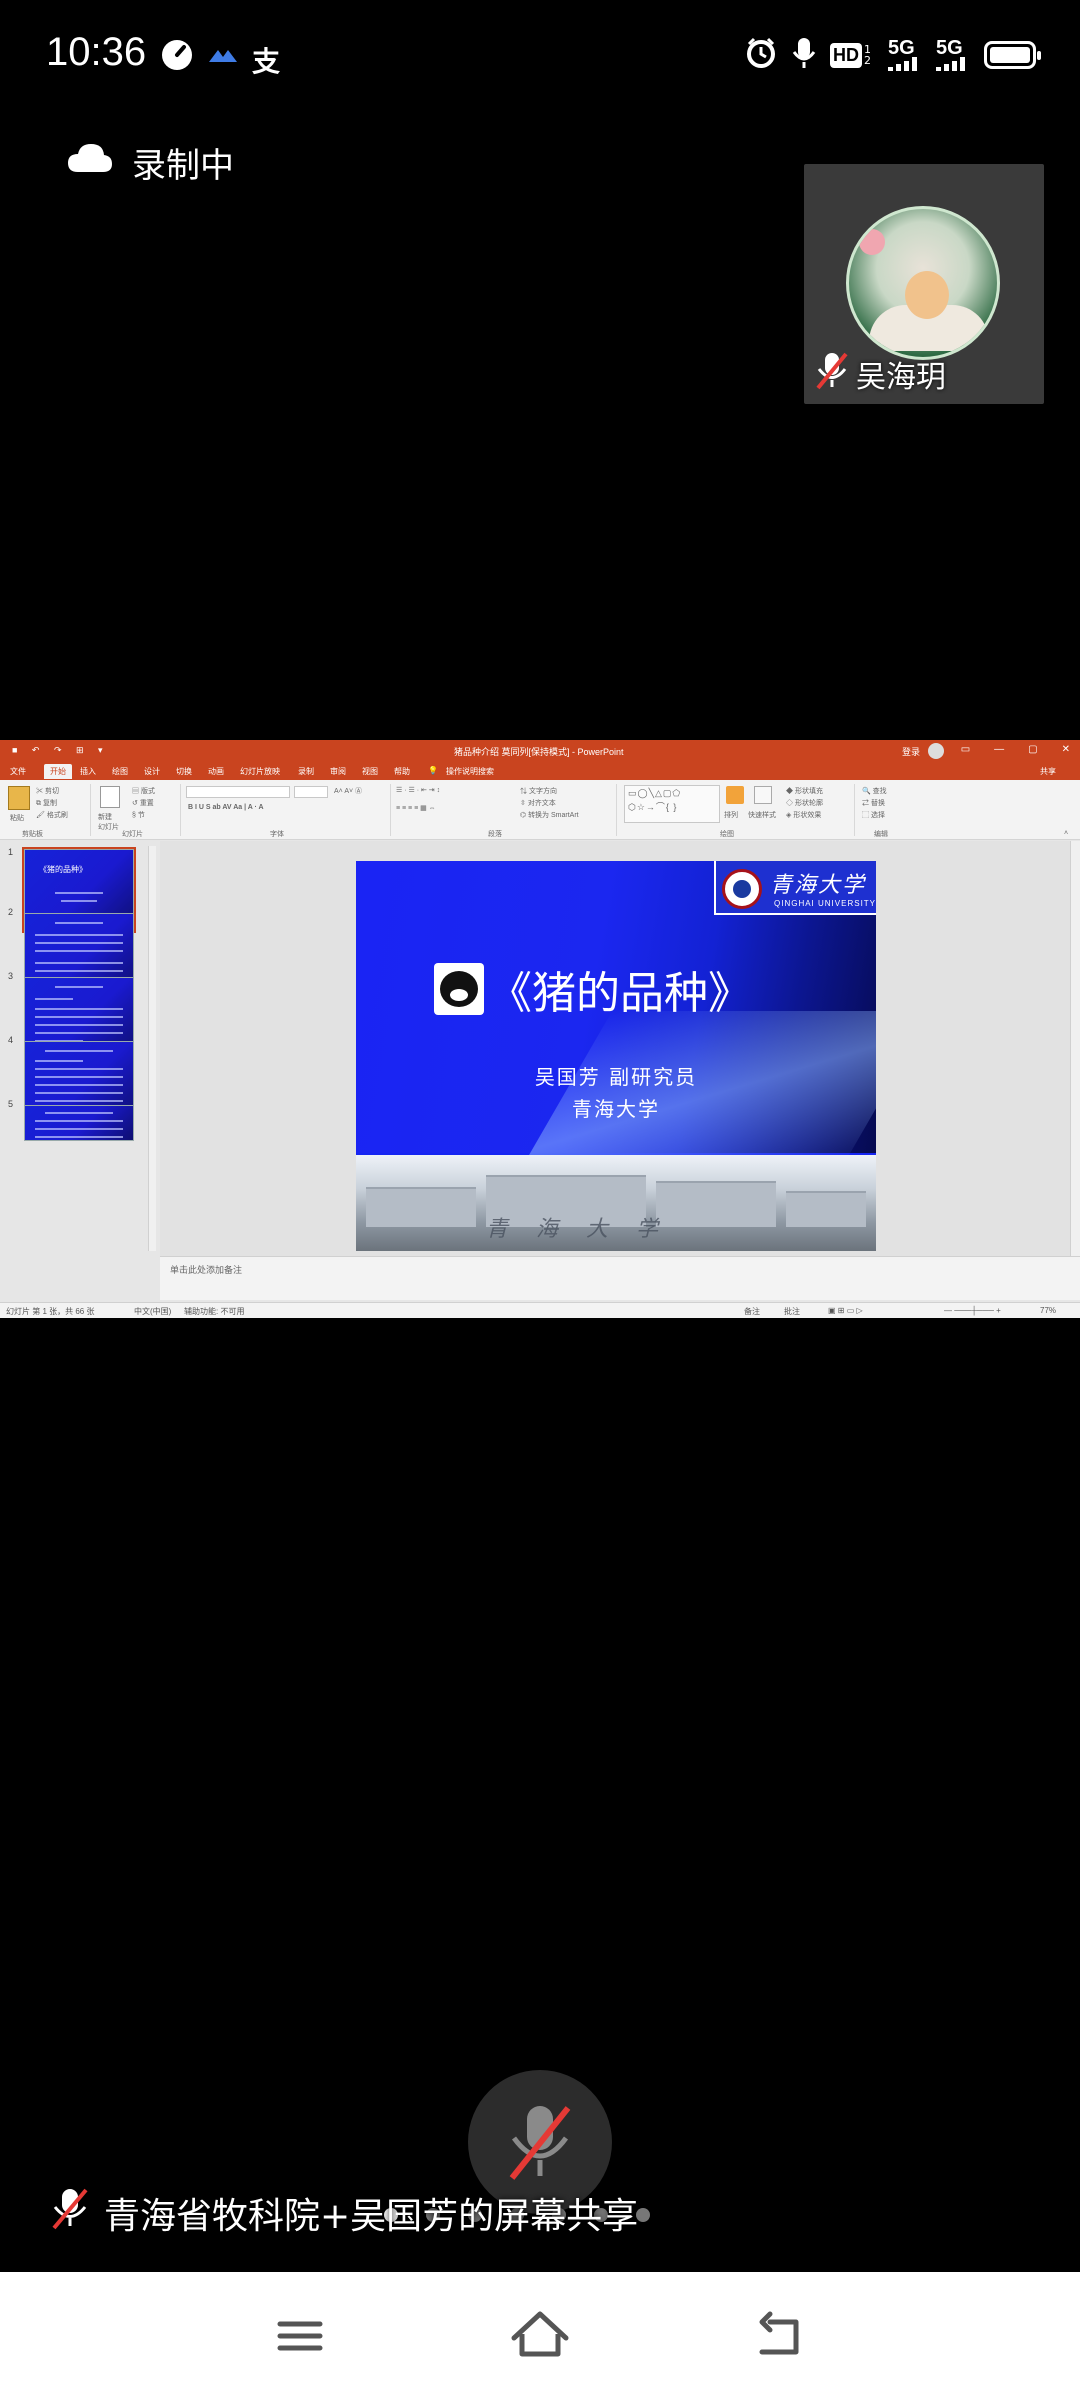  I want to click on arrange-label: 排列, so click(731, 815).